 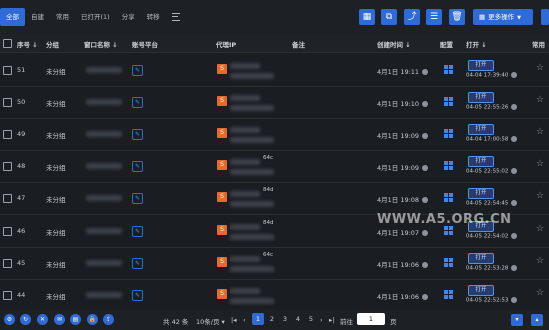 What do you see at coordinates (233, 320) in the screenshot?
I see `first-page-icon: |◂` at bounding box center [233, 320].